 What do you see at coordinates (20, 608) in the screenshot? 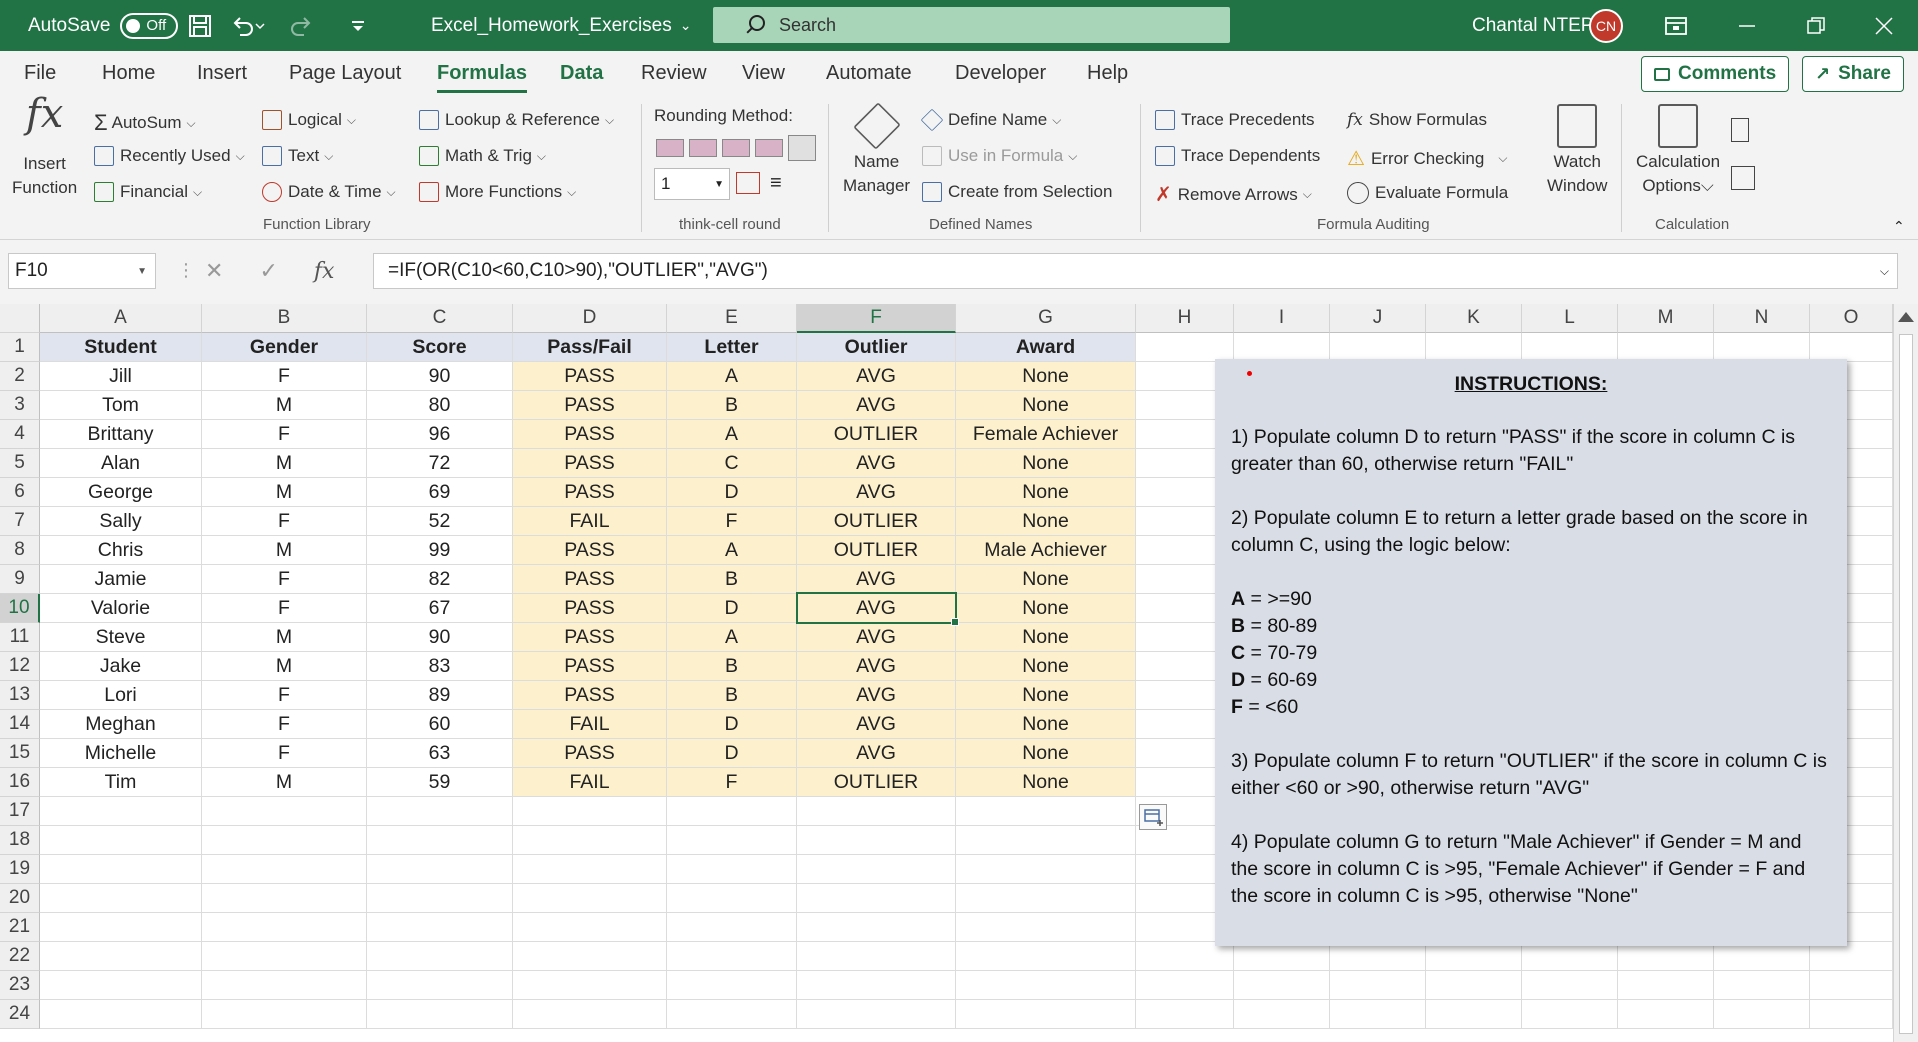
I see `row-header: 10` at bounding box center [20, 608].